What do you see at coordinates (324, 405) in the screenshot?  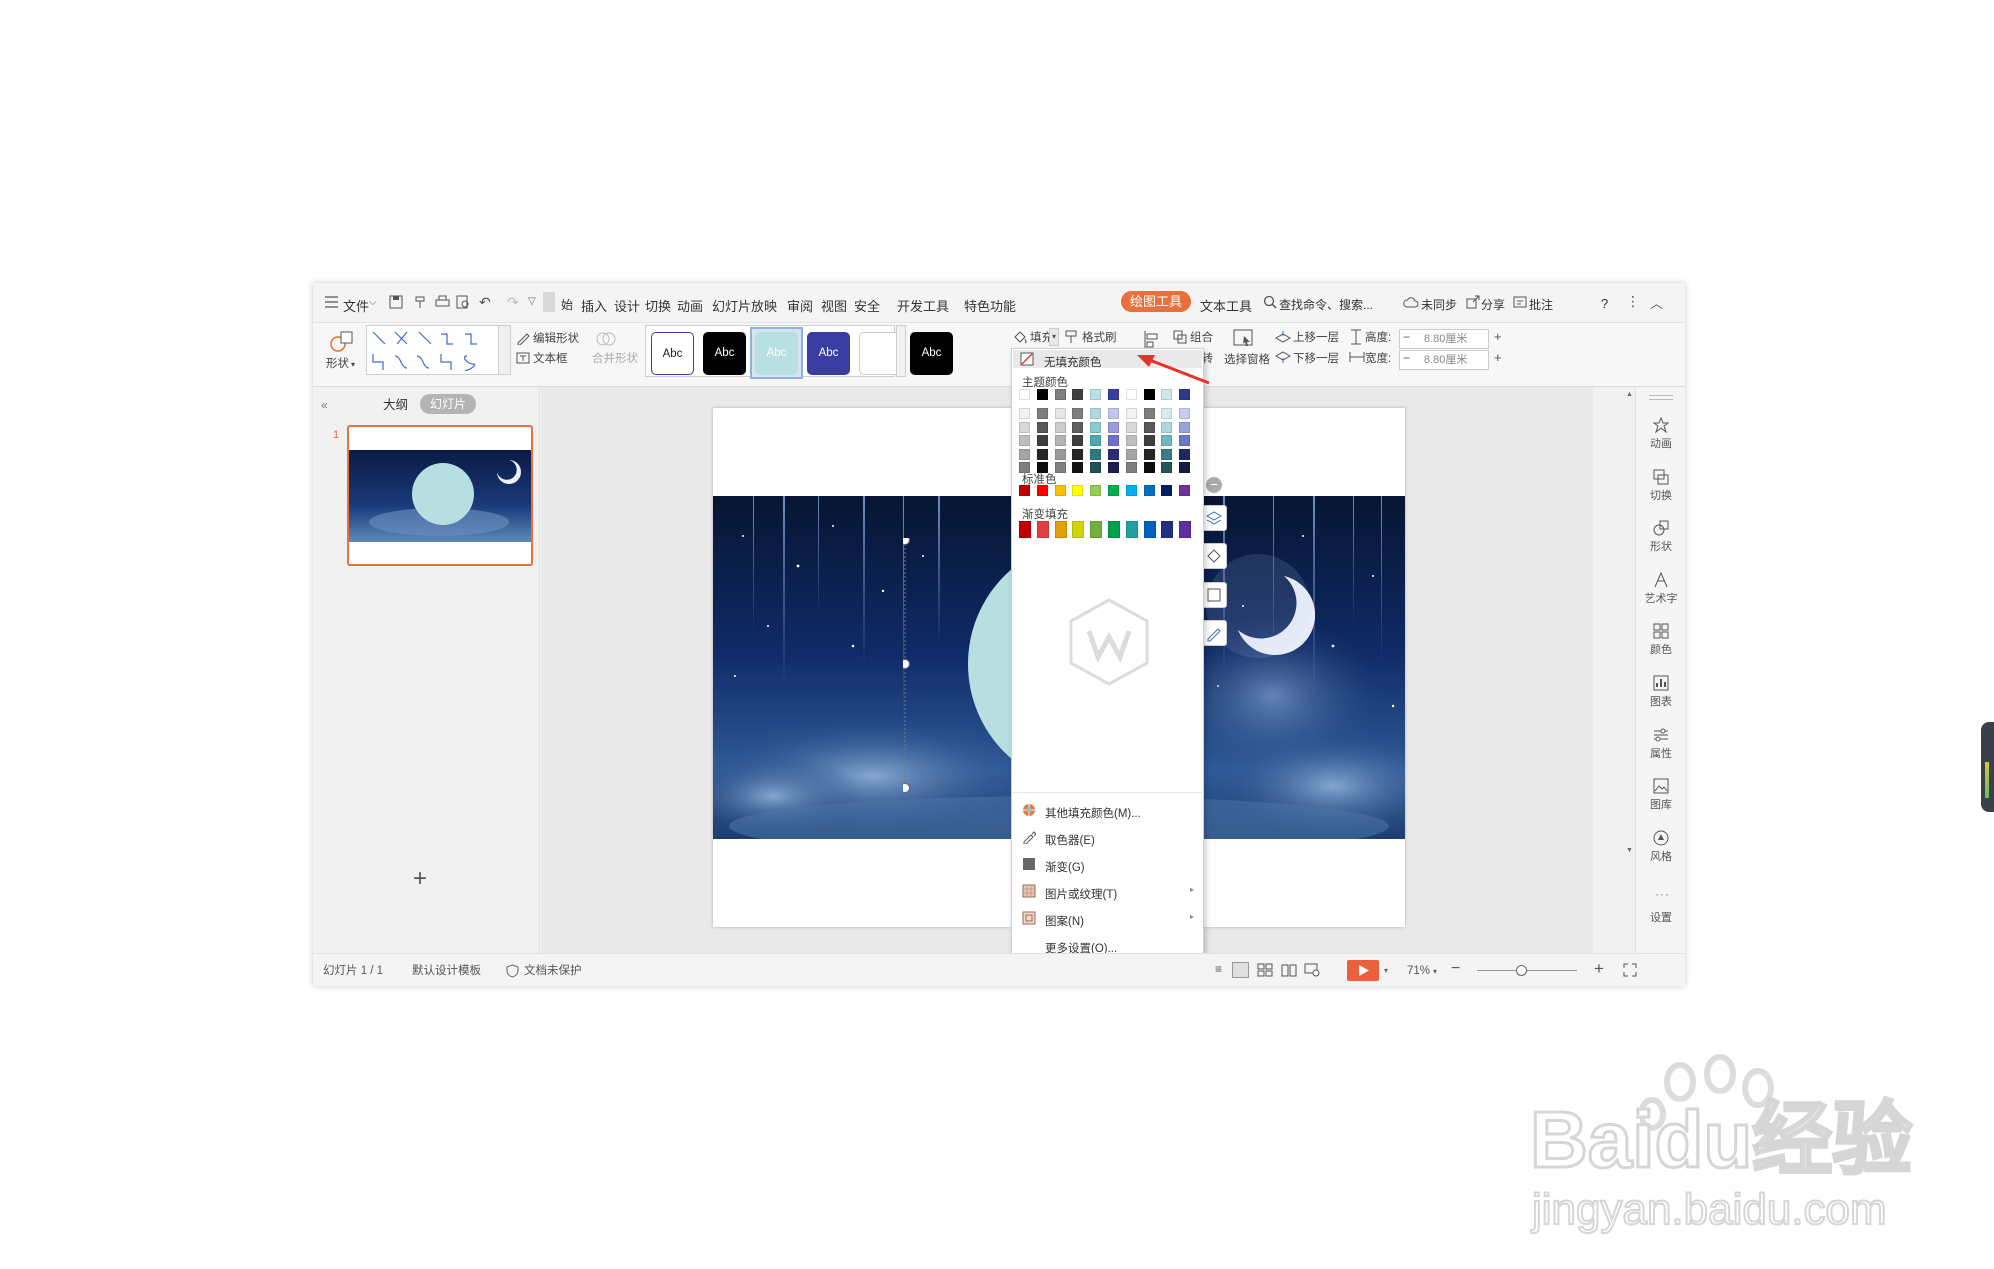 I see `collapse-pane-icon: «` at bounding box center [324, 405].